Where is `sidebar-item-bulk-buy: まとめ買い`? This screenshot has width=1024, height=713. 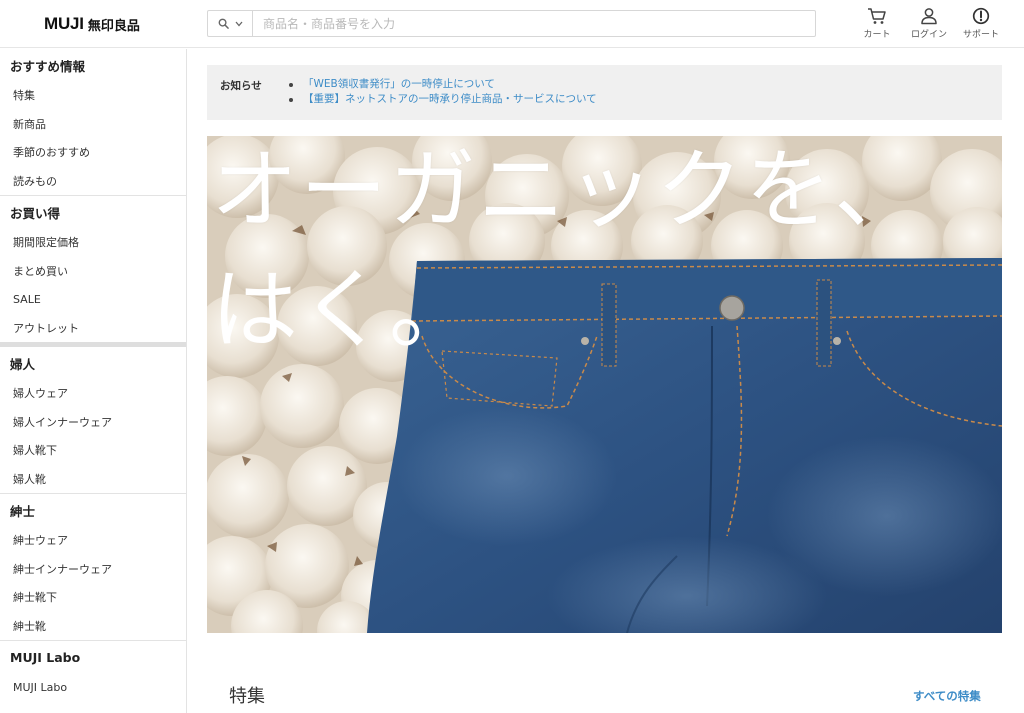
sidebar-item-bulk-buy: まとめ買い is located at coordinates (93, 271).